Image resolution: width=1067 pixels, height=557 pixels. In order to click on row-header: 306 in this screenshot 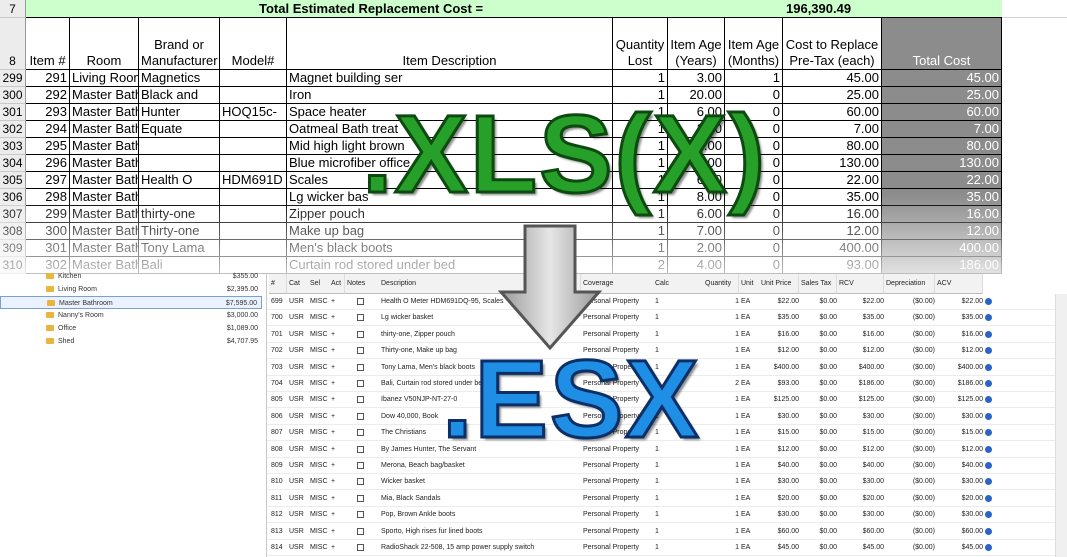, I will do `click(13, 197)`.